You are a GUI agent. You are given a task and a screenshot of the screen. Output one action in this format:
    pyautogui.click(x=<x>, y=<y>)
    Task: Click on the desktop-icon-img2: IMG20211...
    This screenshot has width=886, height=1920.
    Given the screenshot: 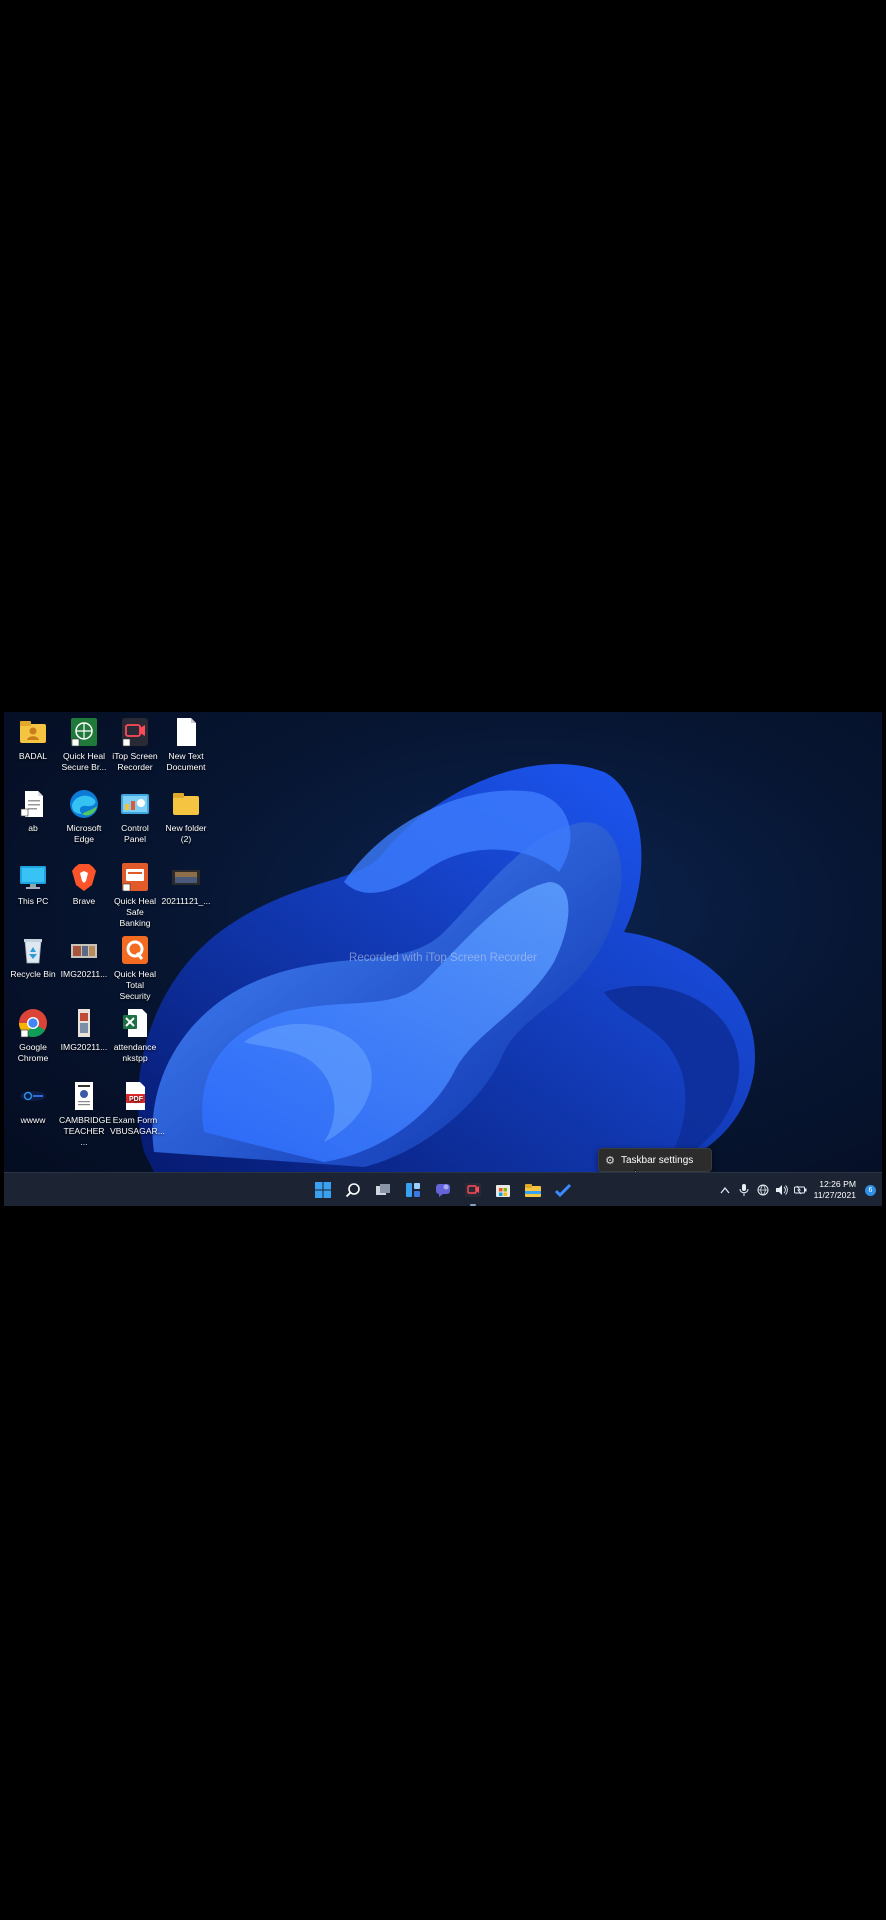 What is the action you would take?
    pyautogui.click(x=84, y=1030)
    